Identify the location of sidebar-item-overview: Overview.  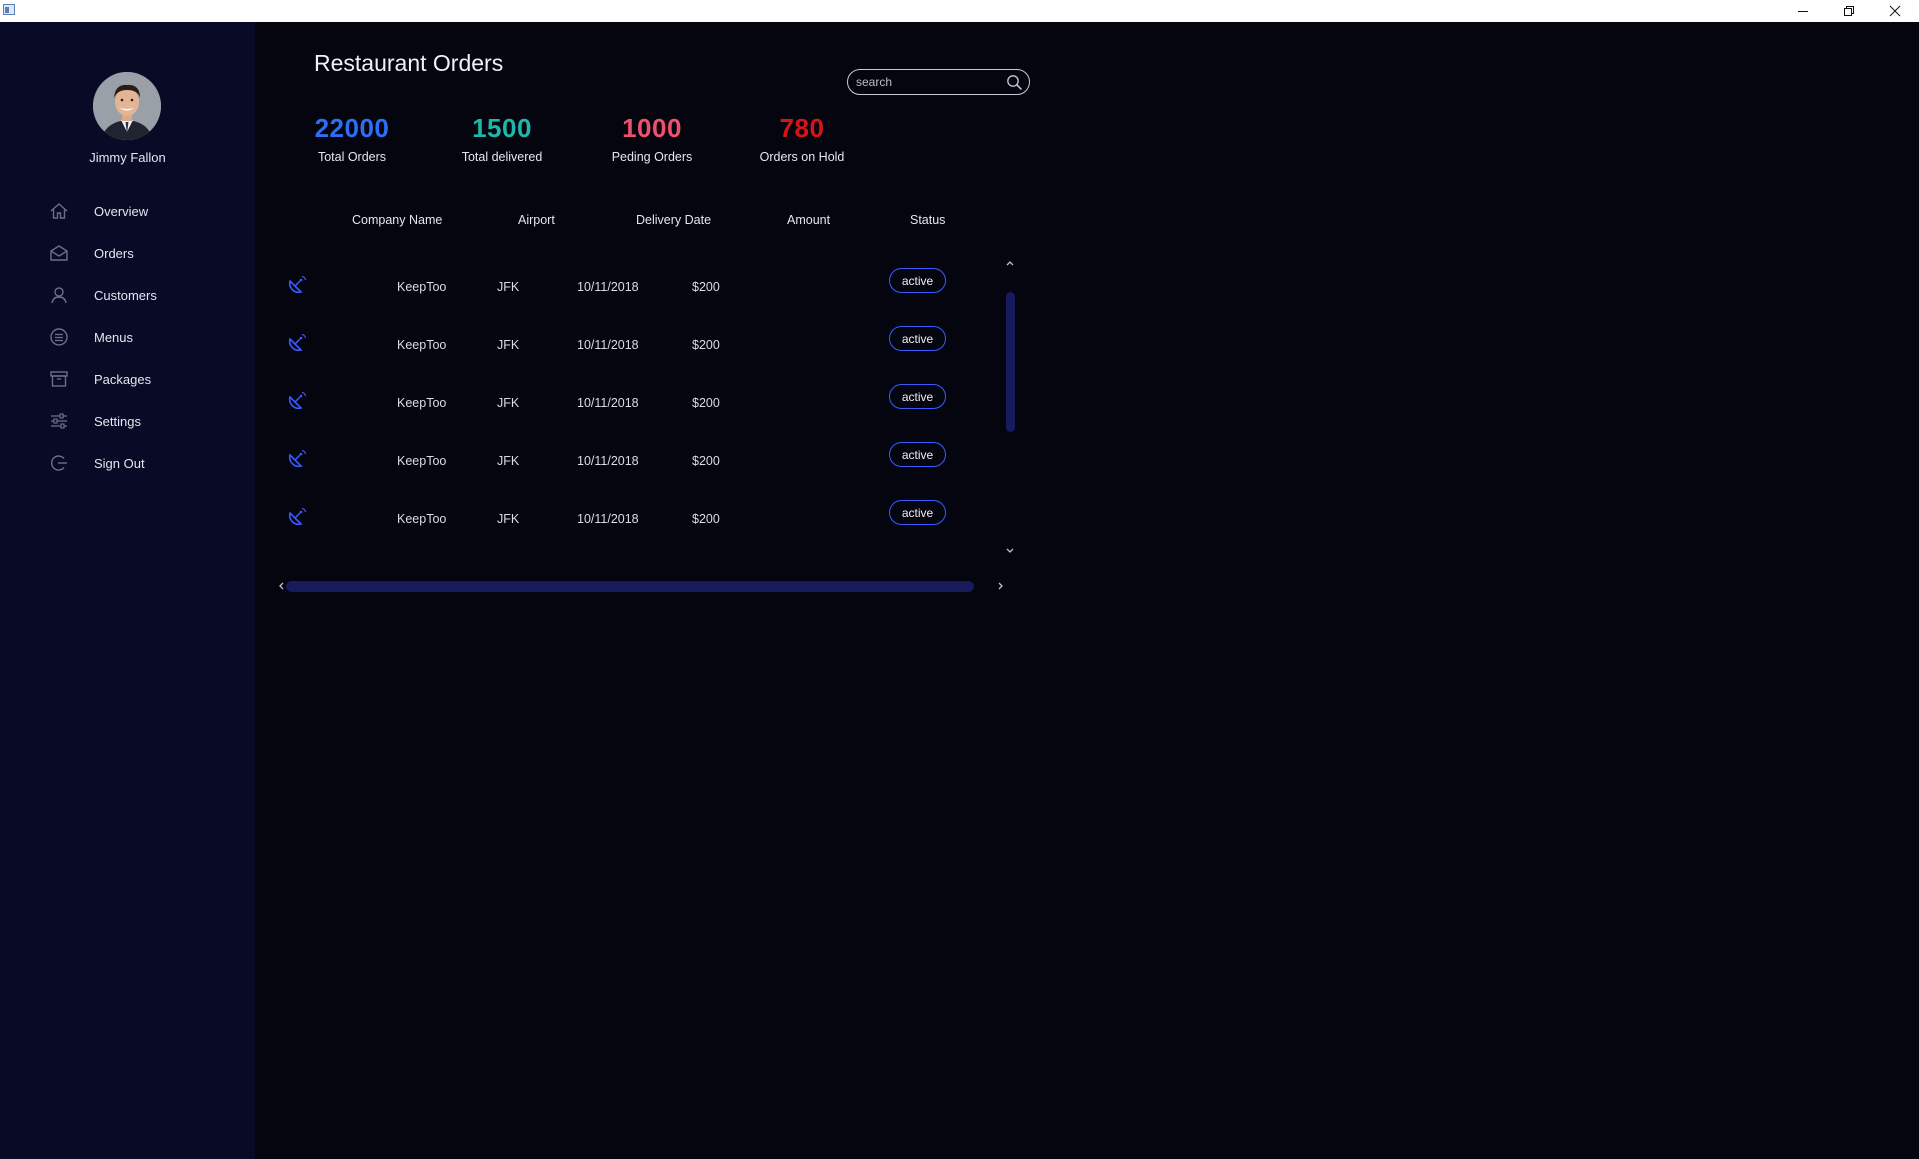
(148, 211).